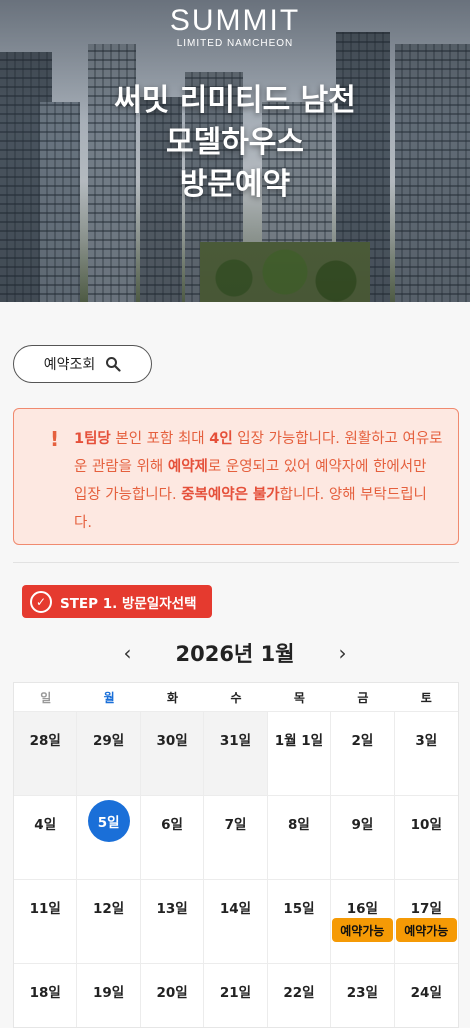  What do you see at coordinates (45, 741) in the screenshot?
I see `day-label: 28일` at bounding box center [45, 741].